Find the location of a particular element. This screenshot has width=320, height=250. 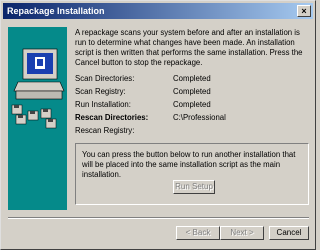

footer-separator is located at coordinates (158, 218).